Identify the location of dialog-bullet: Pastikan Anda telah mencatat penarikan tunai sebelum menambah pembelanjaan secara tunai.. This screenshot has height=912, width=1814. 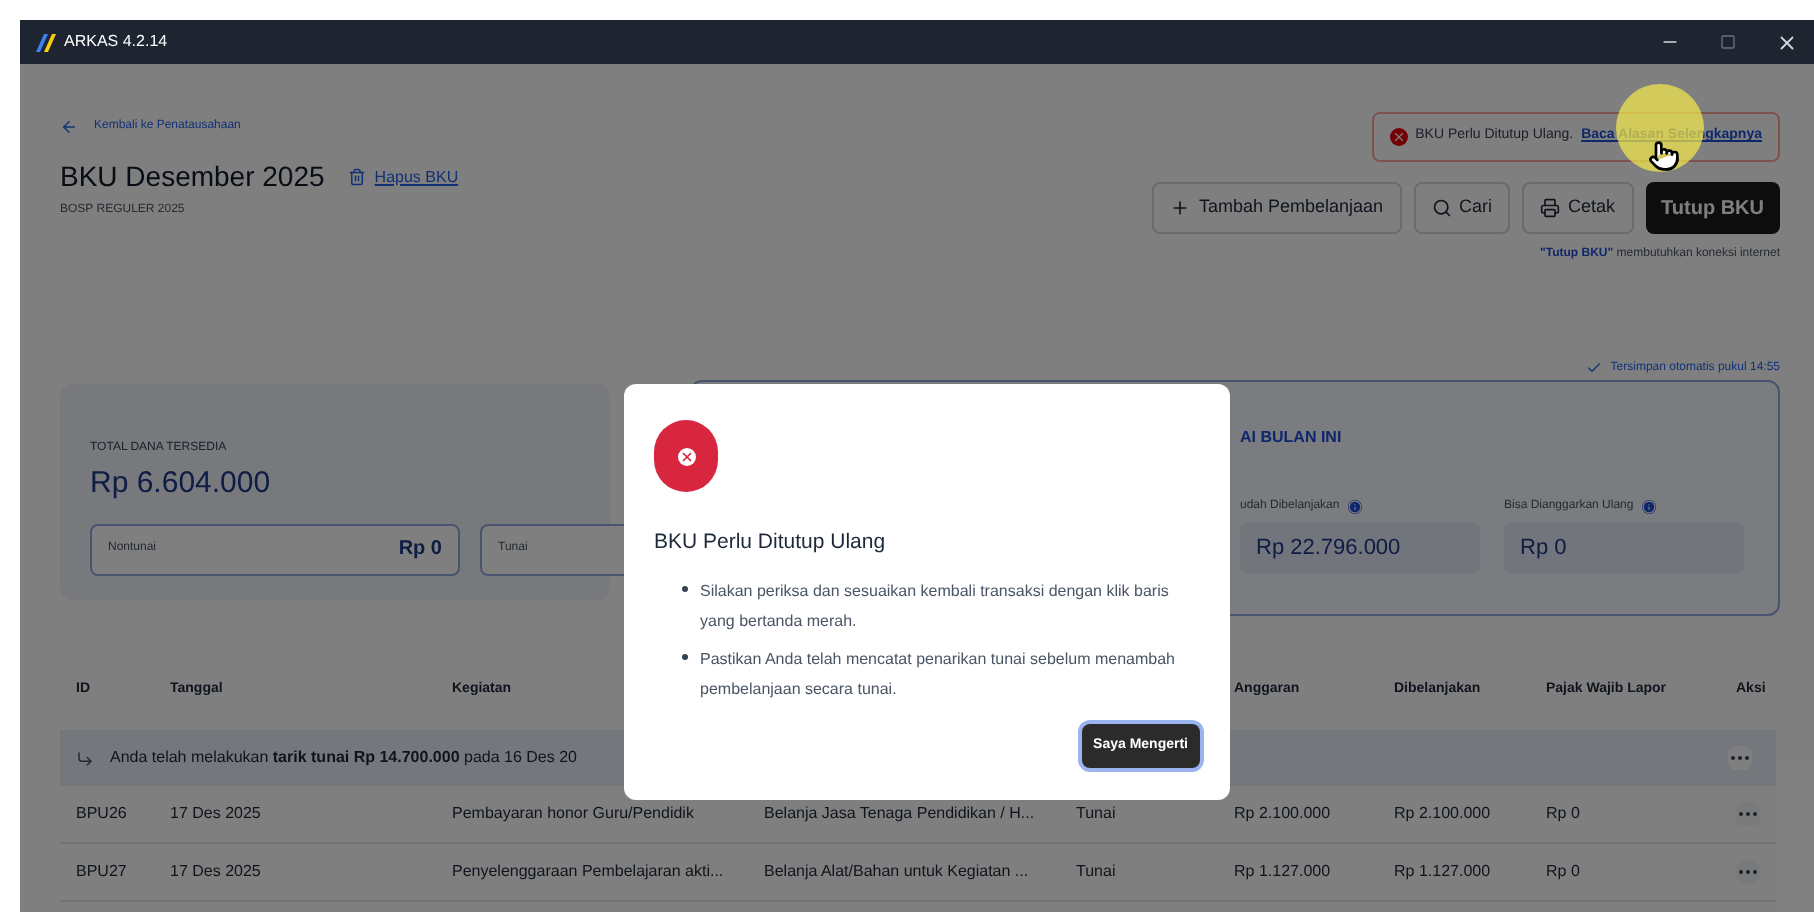
(938, 674).